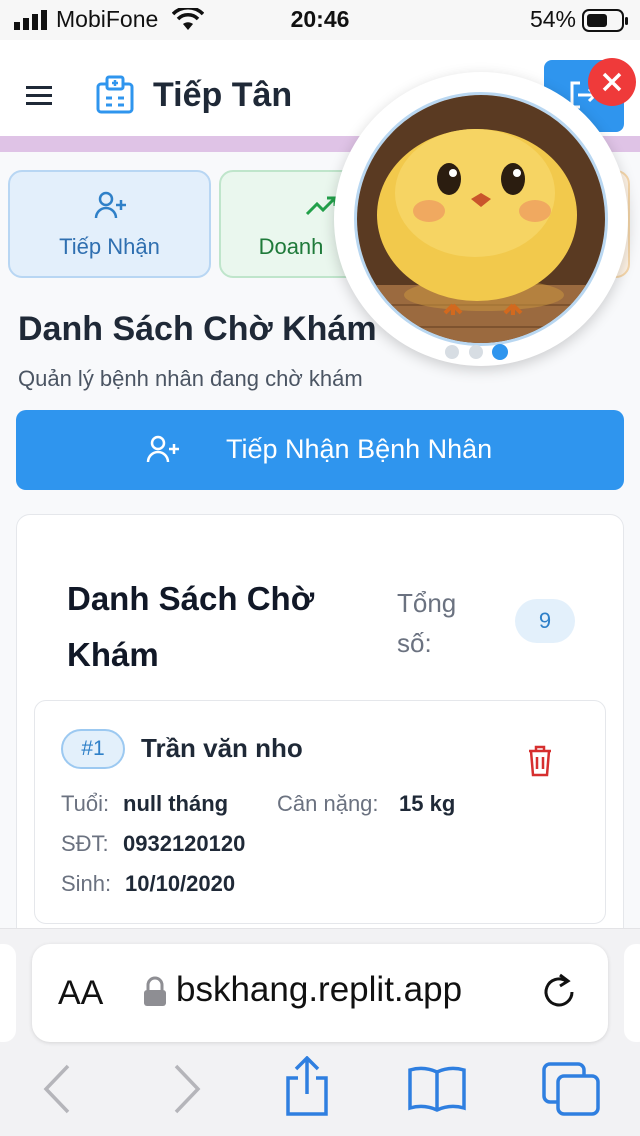 The width and height of the screenshot is (640, 1136). Describe the element at coordinates (109, 224) in the screenshot. I see `tab-tiep-nhan: Tiếp Nhận` at that location.